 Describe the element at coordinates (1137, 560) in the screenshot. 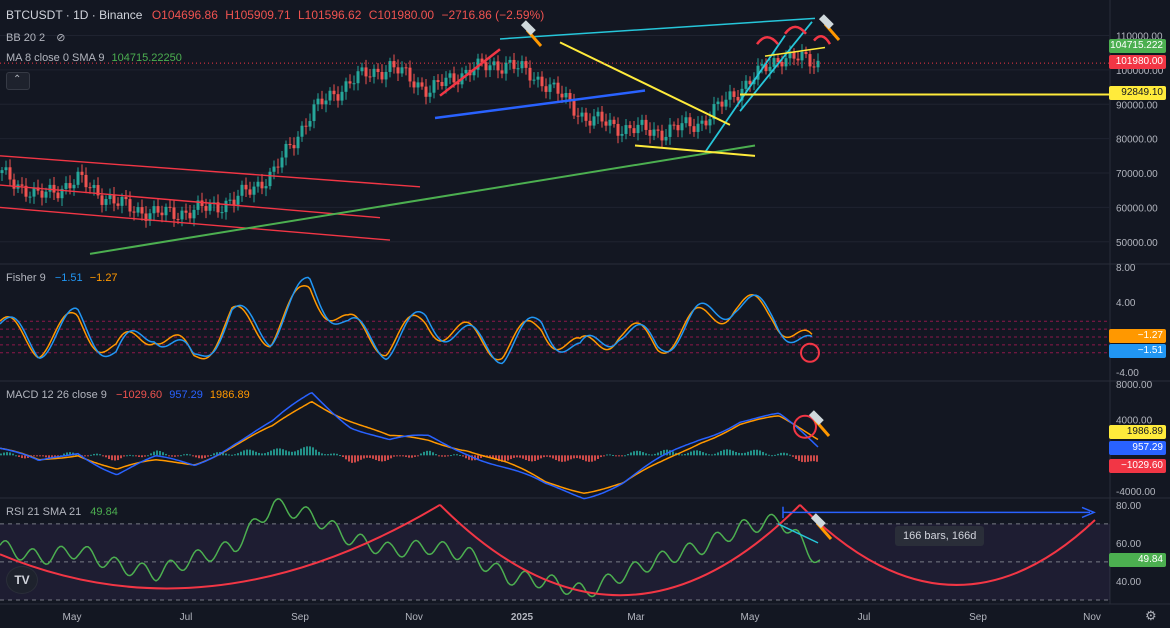

I see `price-tag-rsi: 49.84` at that location.